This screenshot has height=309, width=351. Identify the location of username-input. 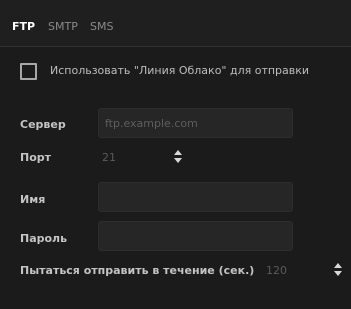
(195, 197).